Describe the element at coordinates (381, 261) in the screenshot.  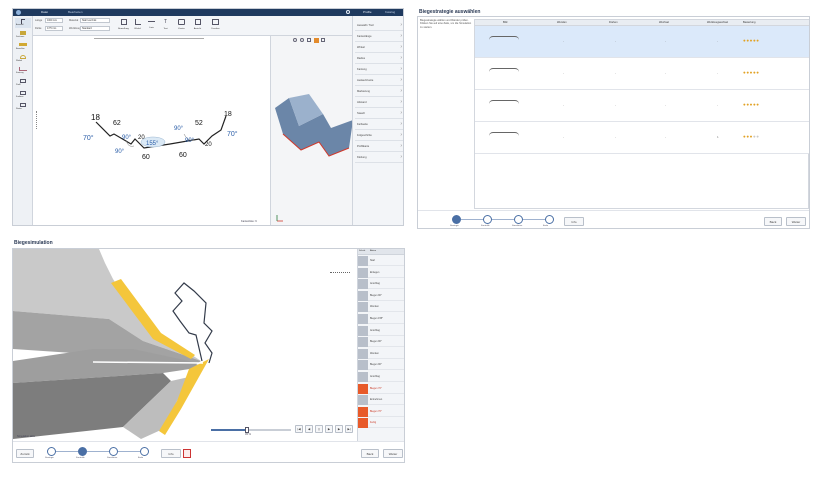
I see `simulation-step-item: Start` at that location.